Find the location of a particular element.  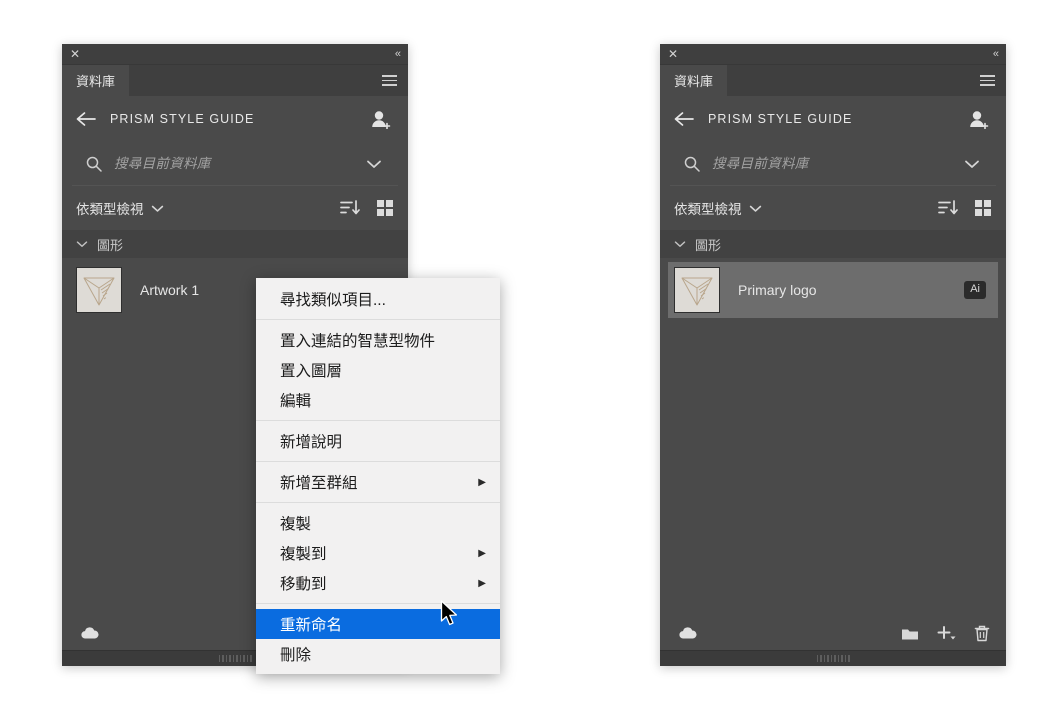

menu-item-label: 置入圖層 is located at coordinates (311, 371).